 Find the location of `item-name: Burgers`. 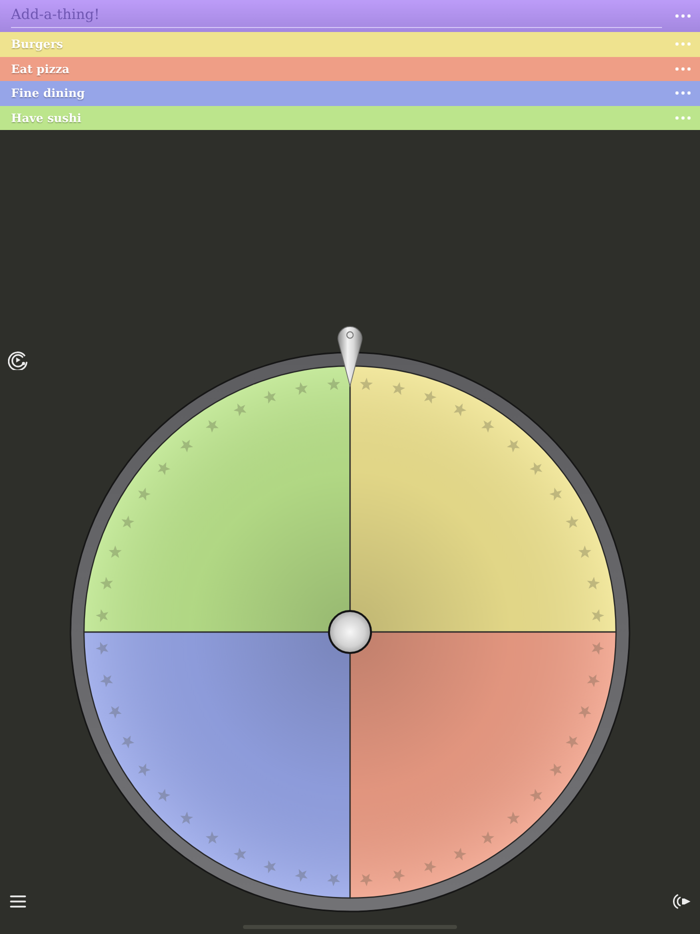

item-name: Burgers is located at coordinates (37, 44).